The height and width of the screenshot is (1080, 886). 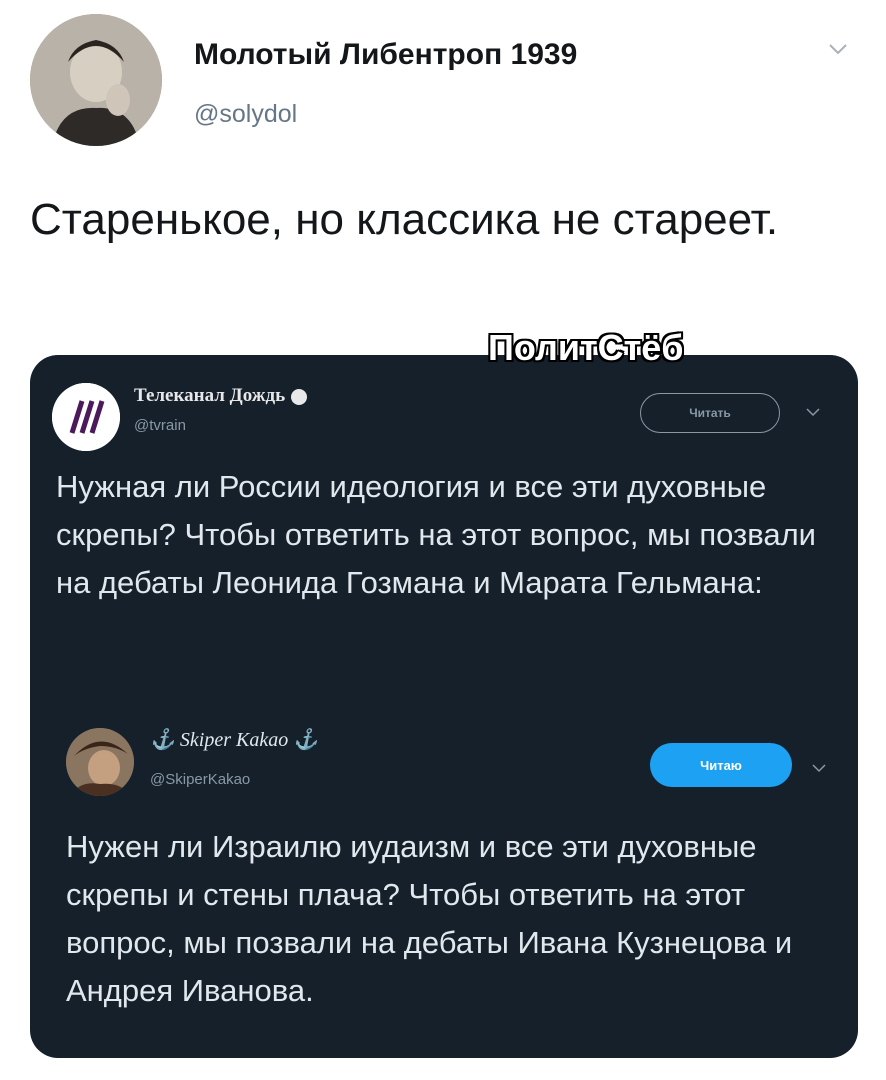 I want to click on tweet1-author-name: Телеканал Дождь, so click(x=221, y=396).